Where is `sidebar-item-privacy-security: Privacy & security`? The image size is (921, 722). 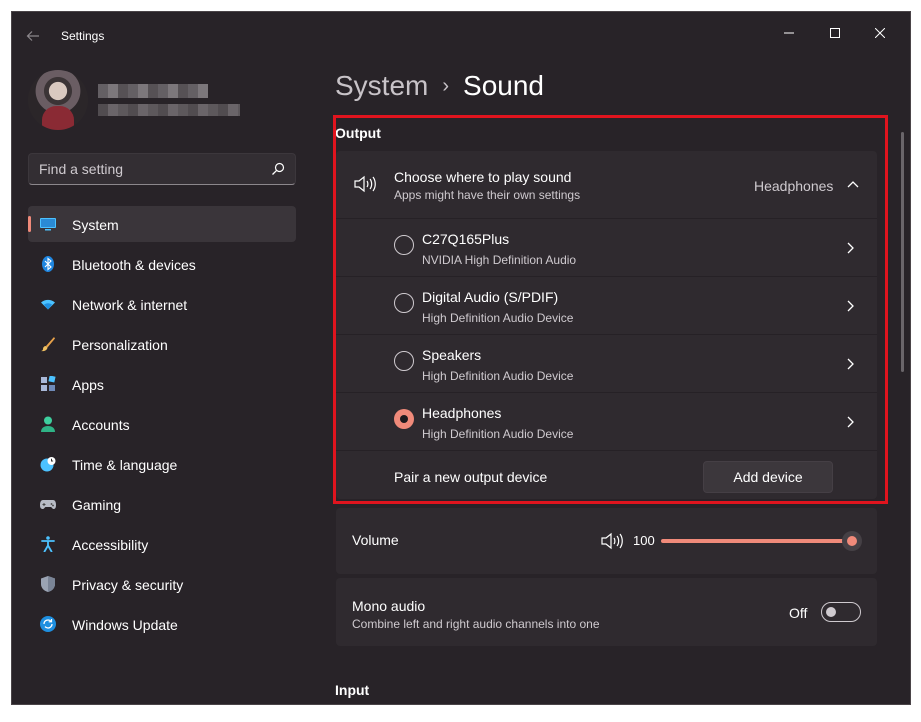 sidebar-item-privacy-security: Privacy & security is located at coordinates (162, 584).